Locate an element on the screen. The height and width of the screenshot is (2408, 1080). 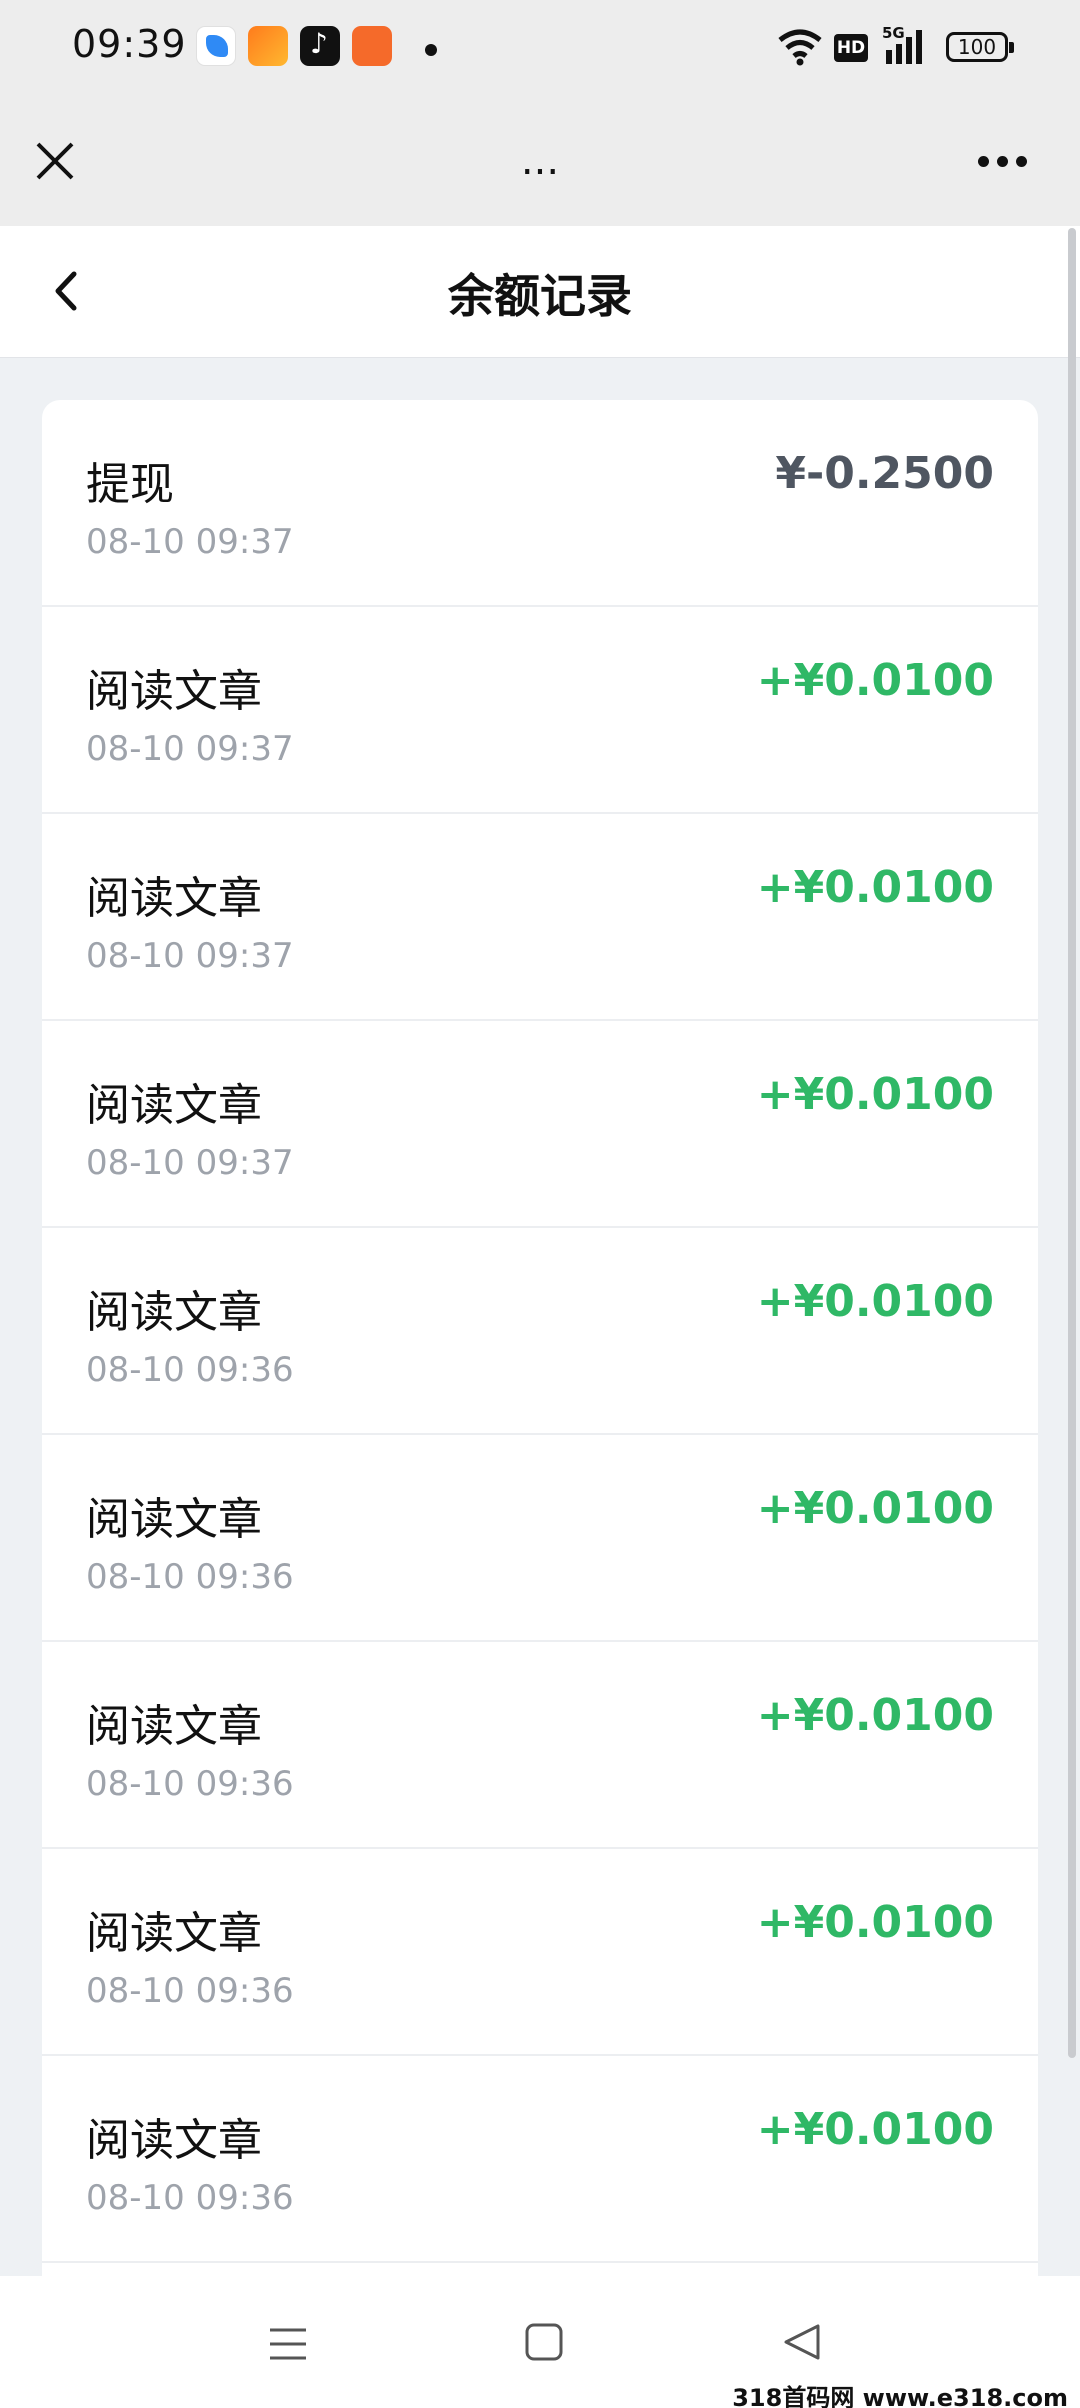
record-title: 提现 is located at coordinates (130, 484).